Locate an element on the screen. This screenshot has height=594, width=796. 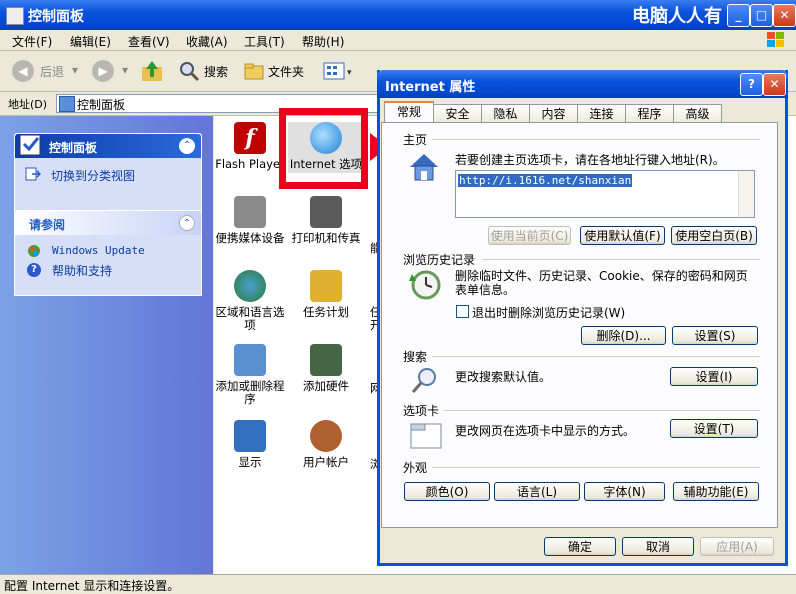
search-settings-button: 设置(I) is located at coordinates (714, 376).